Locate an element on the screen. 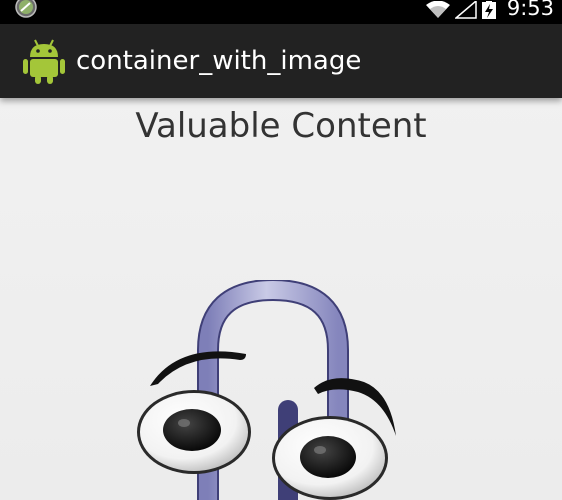 The image size is (562, 500). action-bar: container_with_image is located at coordinates (281, 61).